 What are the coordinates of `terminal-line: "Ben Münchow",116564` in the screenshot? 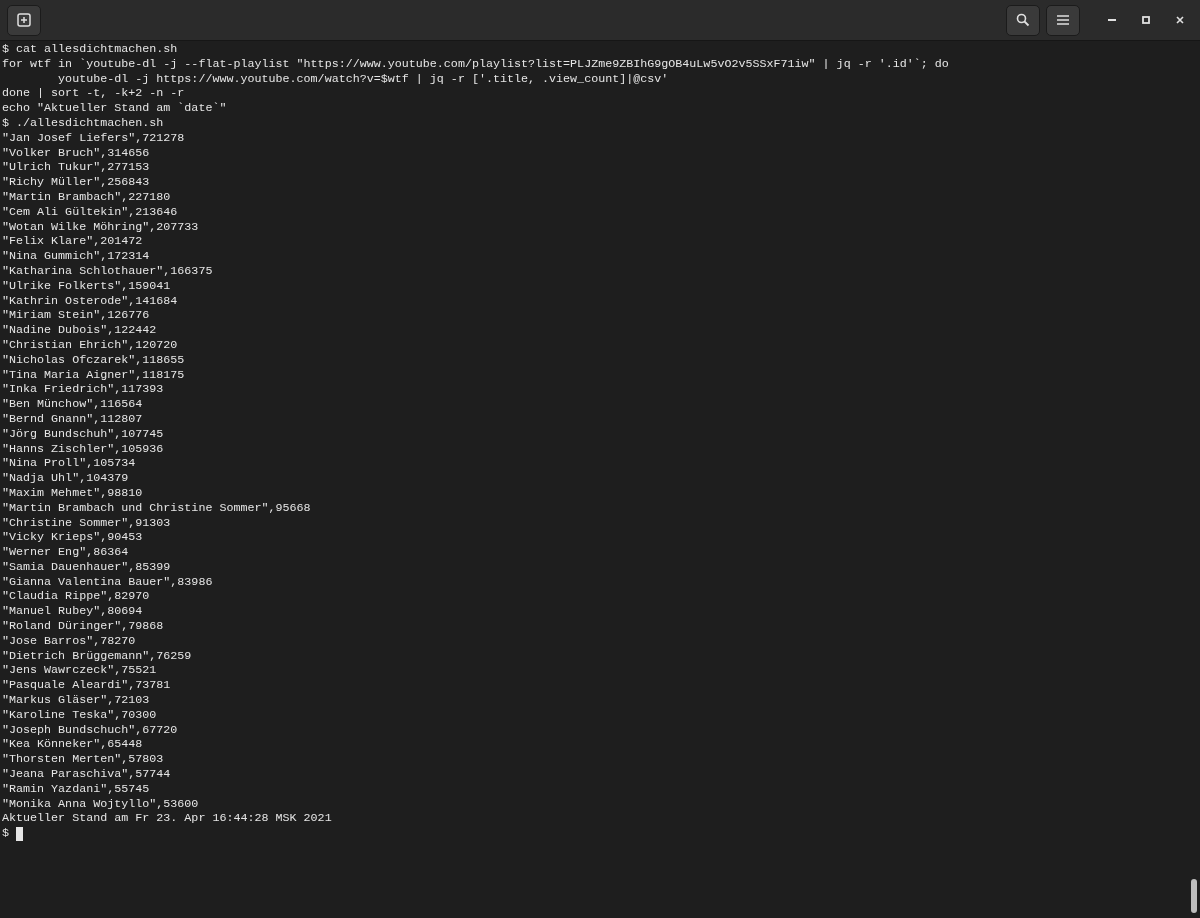 It's located at (72, 404).